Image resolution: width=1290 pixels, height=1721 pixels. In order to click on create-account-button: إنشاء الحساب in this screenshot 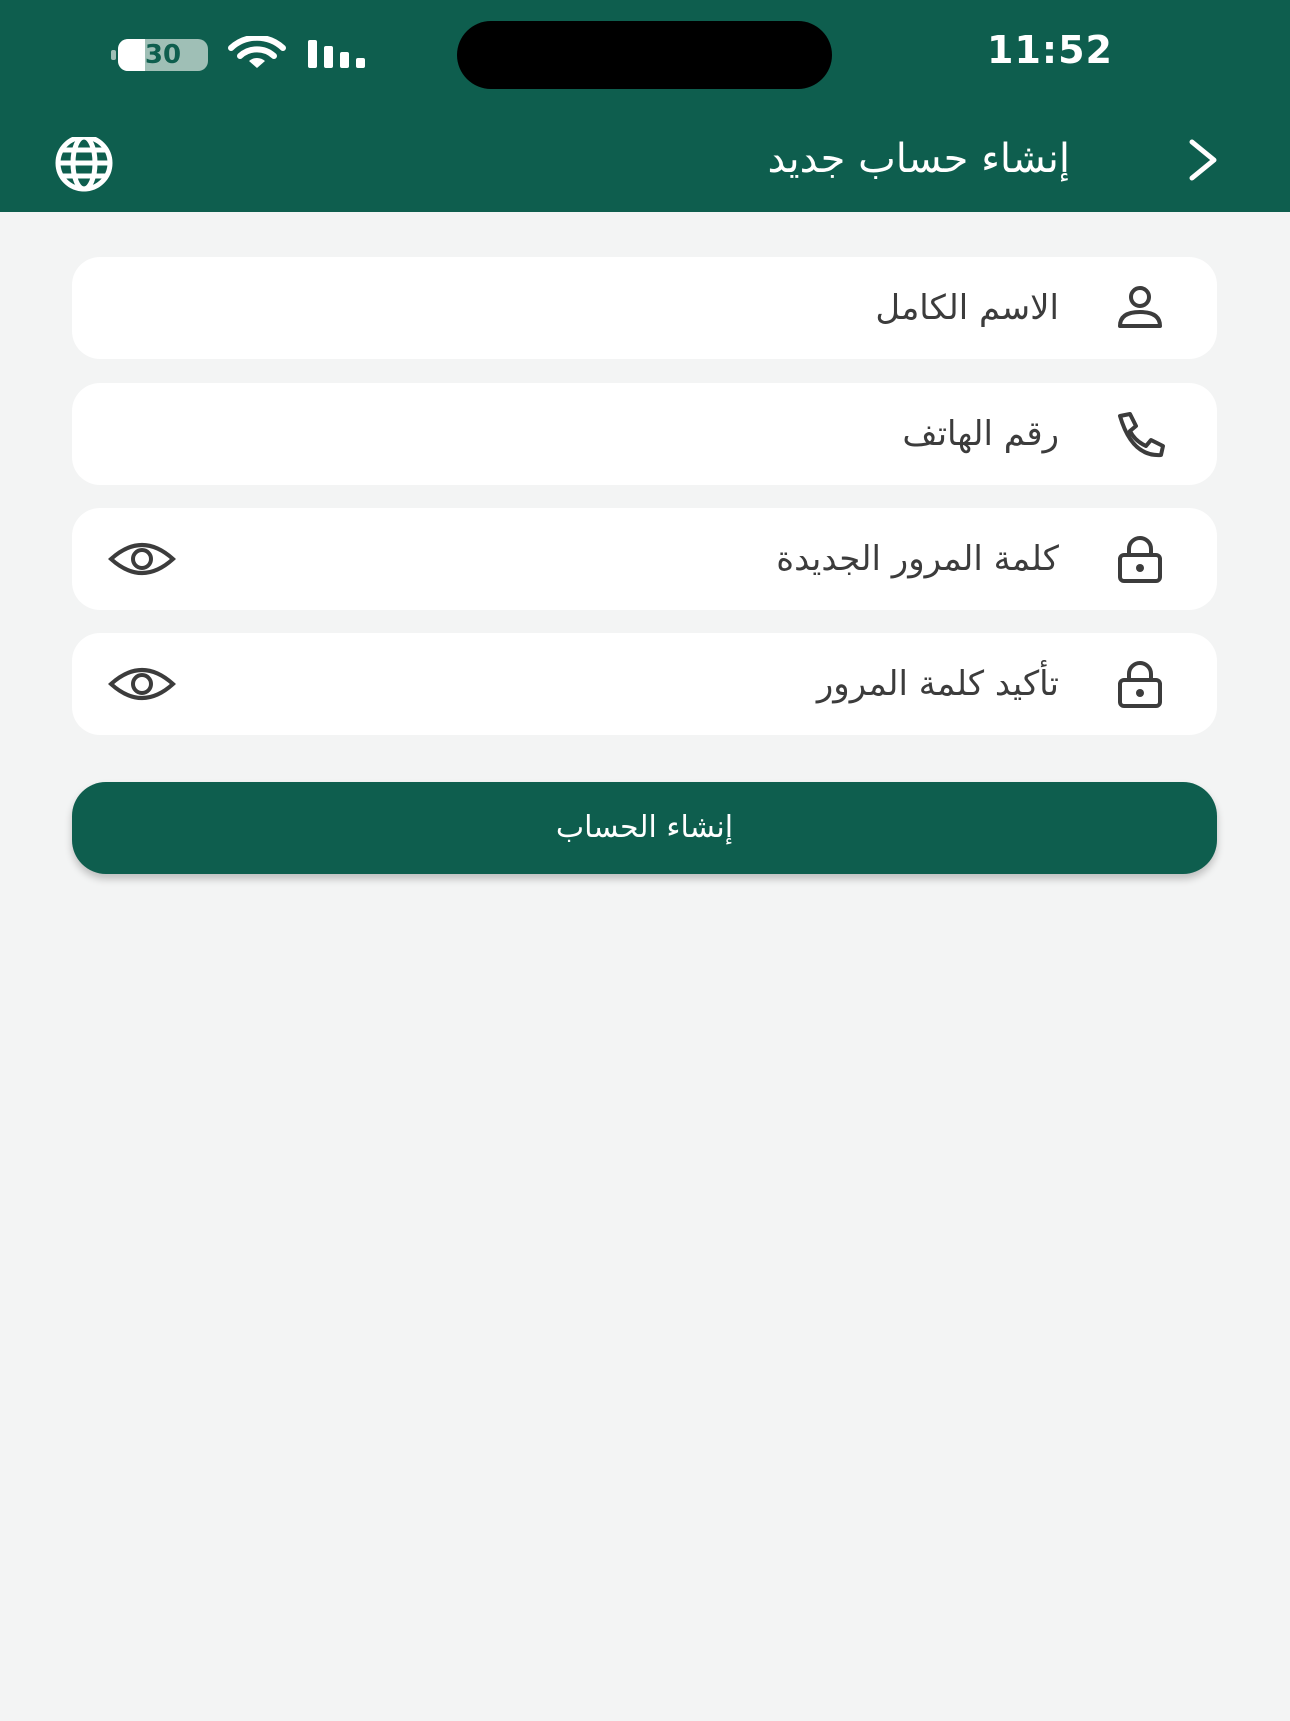, I will do `click(644, 828)`.